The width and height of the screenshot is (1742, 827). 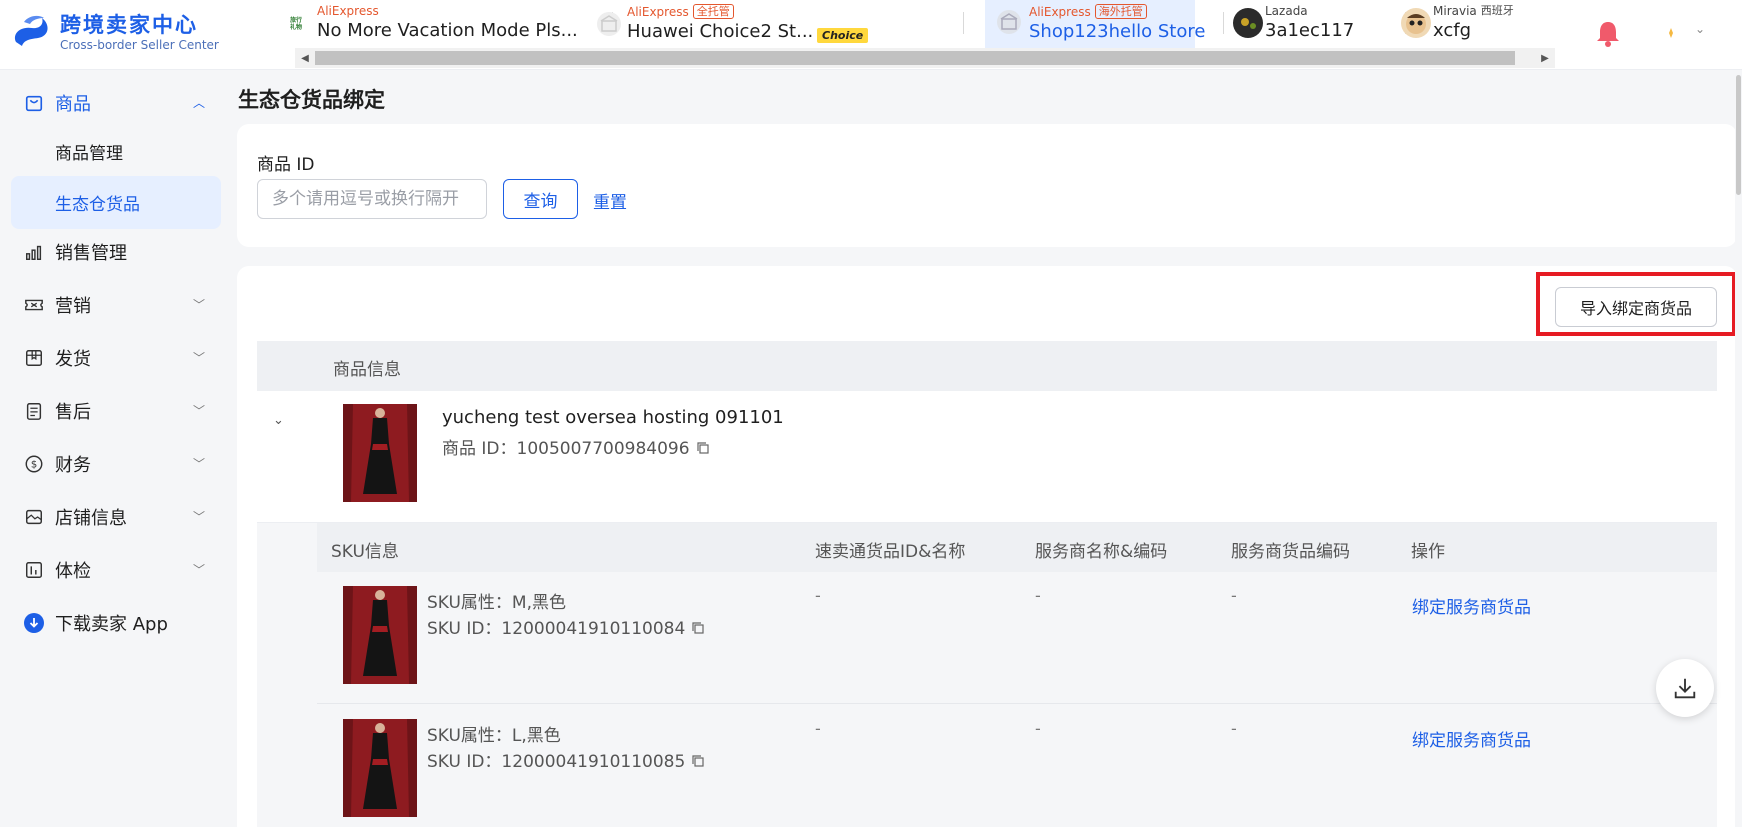 What do you see at coordinates (1455, 11) in the screenshot?
I see `store-platform: Miravia` at bounding box center [1455, 11].